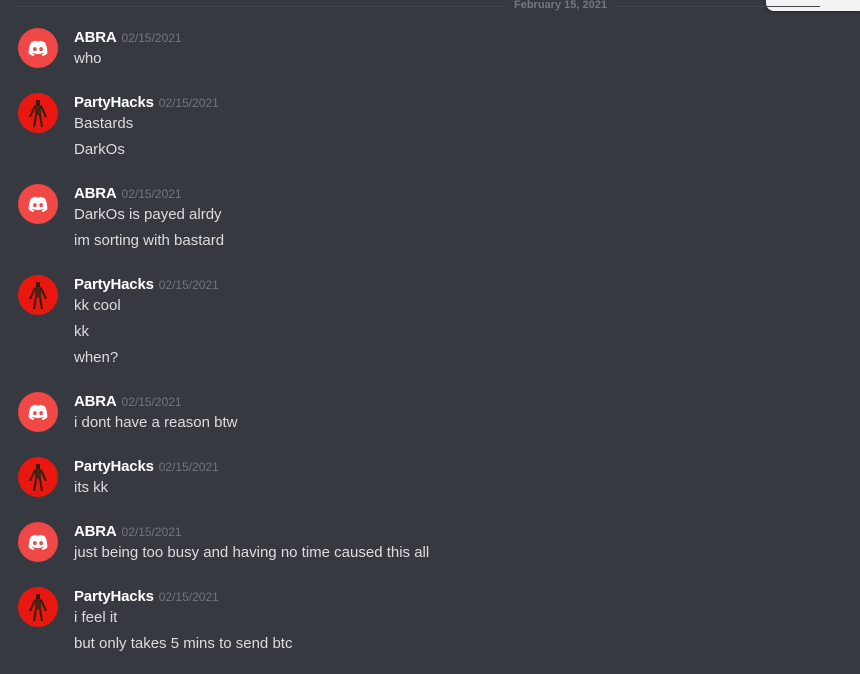 This screenshot has width=860, height=674. Describe the element at coordinates (149, 240) in the screenshot. I see `message-text: im sorting with bastard` at that location.